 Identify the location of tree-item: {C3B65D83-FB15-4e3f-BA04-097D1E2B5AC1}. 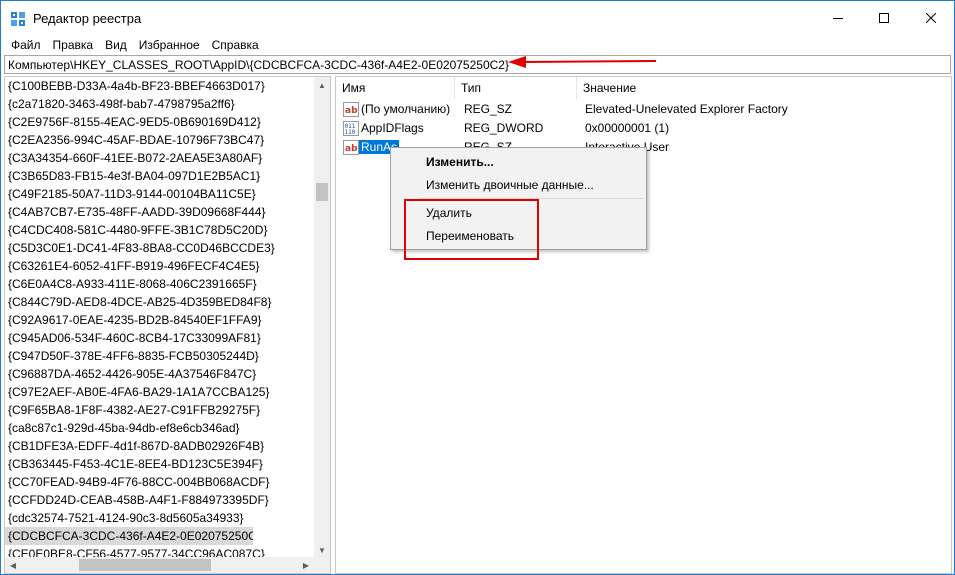
(160, 176).